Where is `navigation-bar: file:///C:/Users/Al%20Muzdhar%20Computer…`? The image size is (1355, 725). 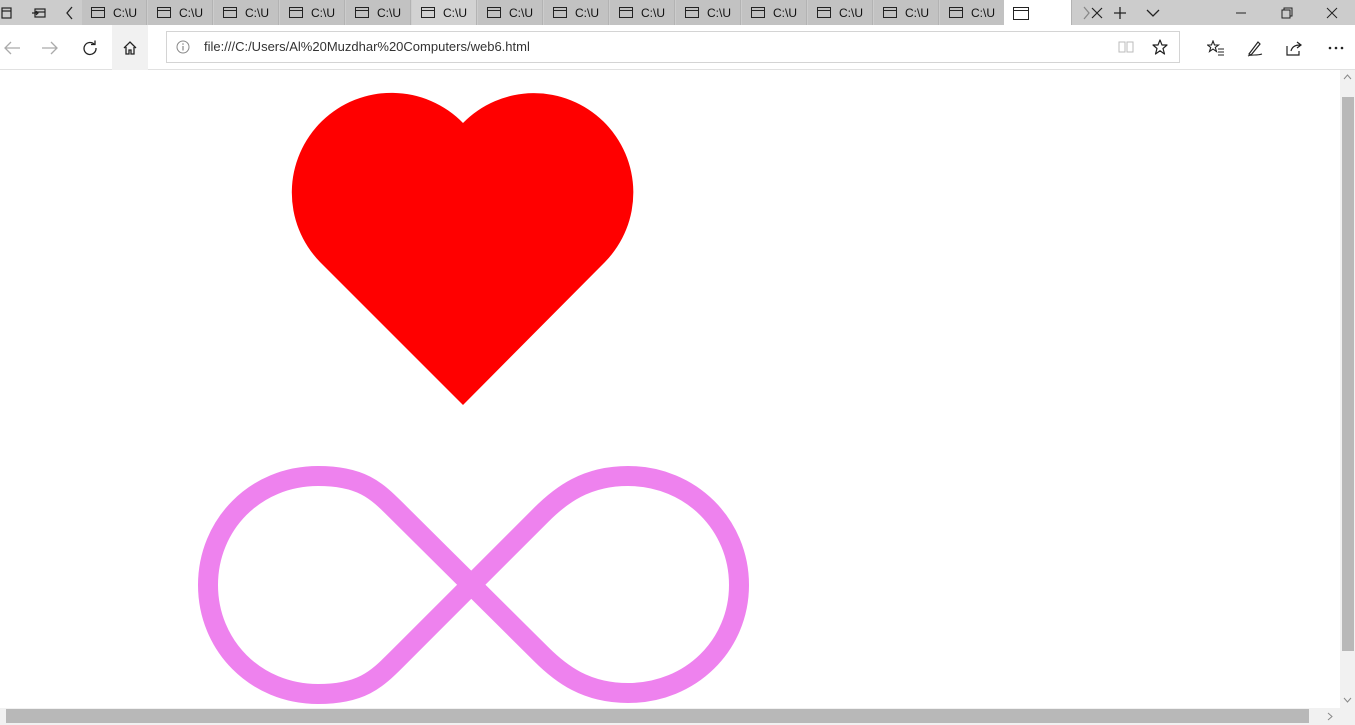
navigation-bar: file:///C:/Users/Al%20Muzdhar%20Computer… is located at coordinates (677, 47).